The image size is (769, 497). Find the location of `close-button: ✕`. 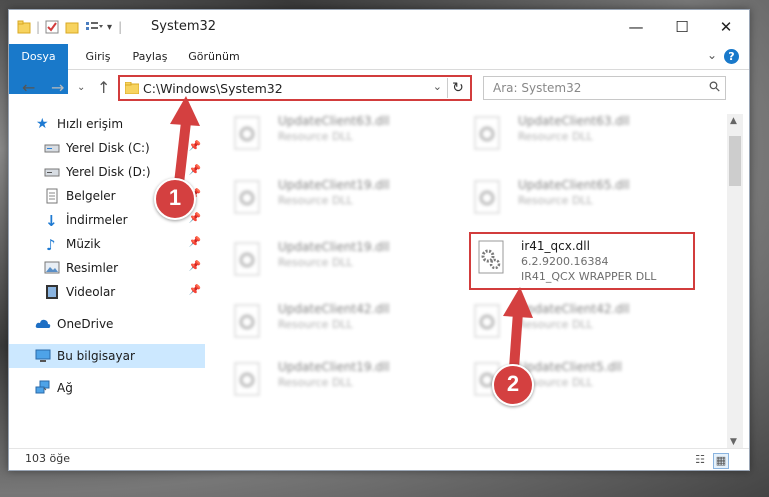

close-button: ✕ is located at coordinates (726, 27).